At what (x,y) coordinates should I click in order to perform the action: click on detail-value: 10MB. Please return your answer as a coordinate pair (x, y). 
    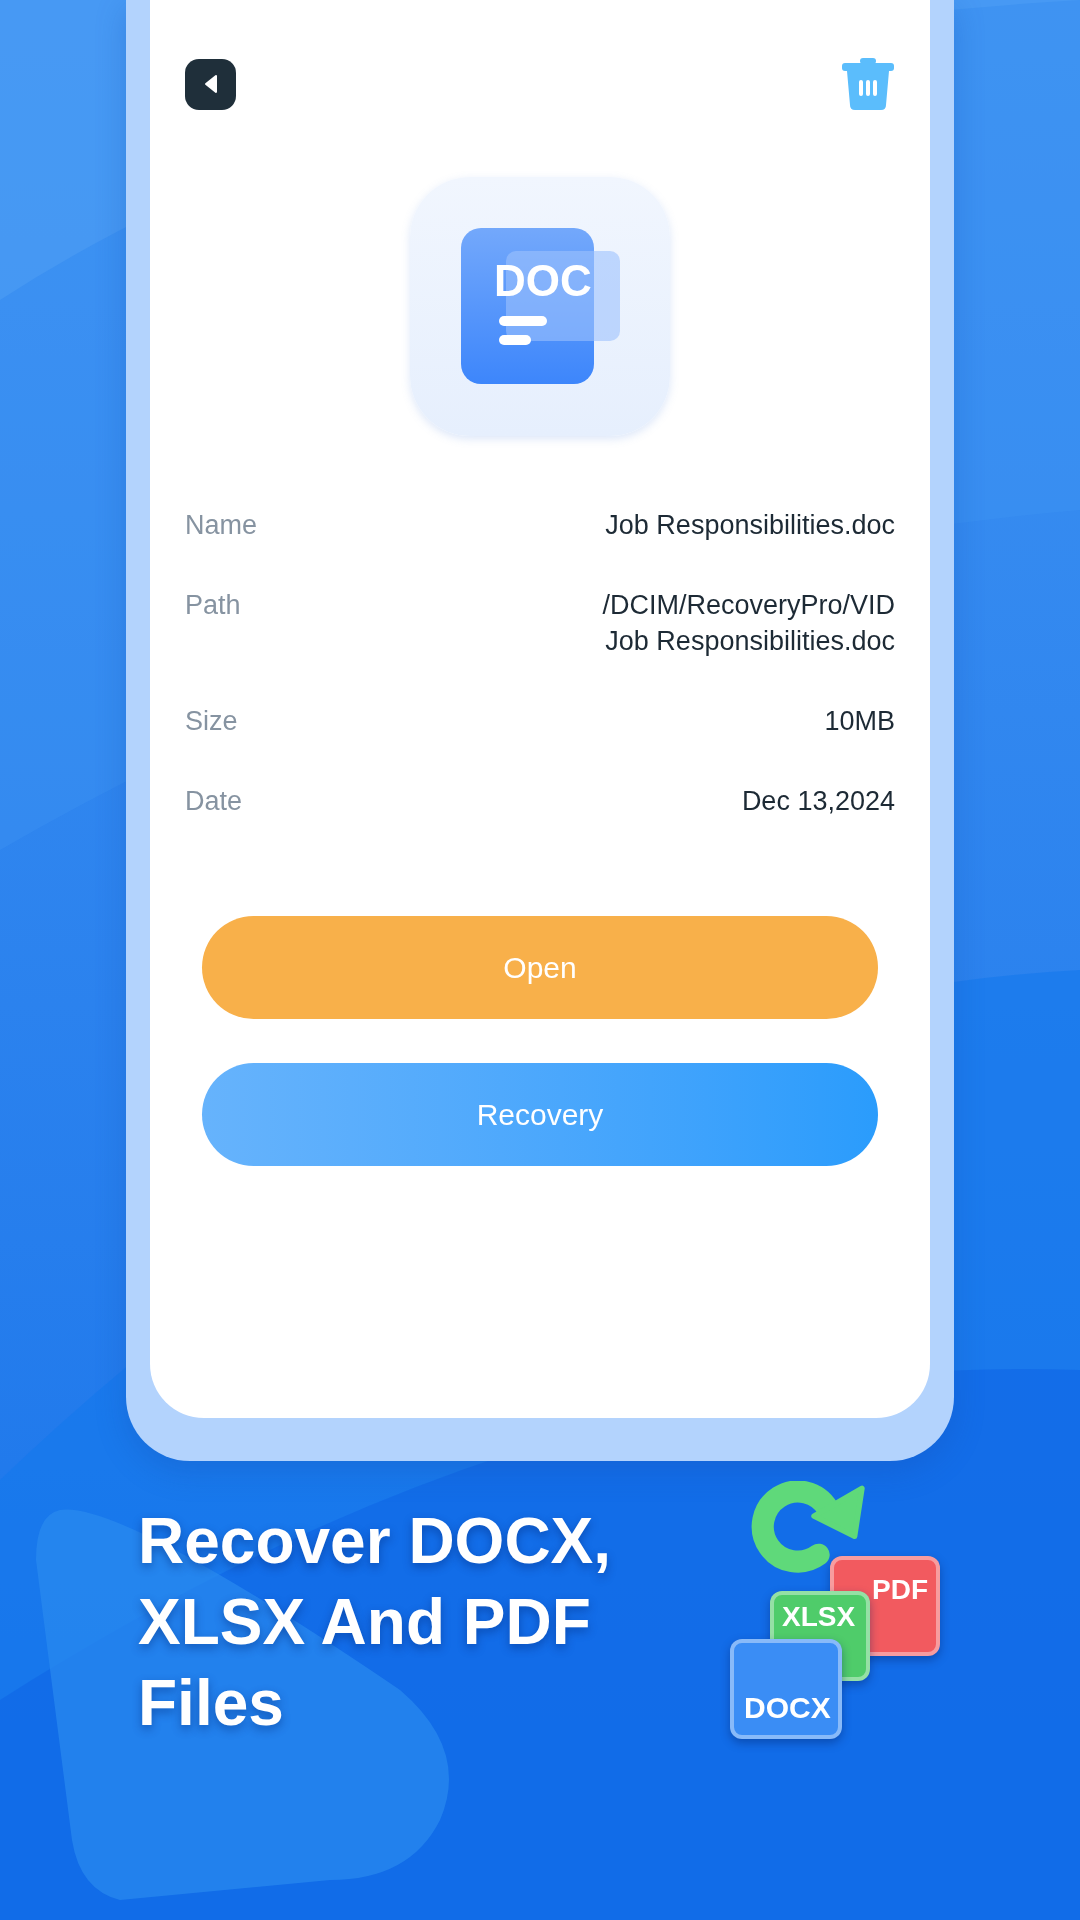
    Looking at the image, I should click on (859, 721).